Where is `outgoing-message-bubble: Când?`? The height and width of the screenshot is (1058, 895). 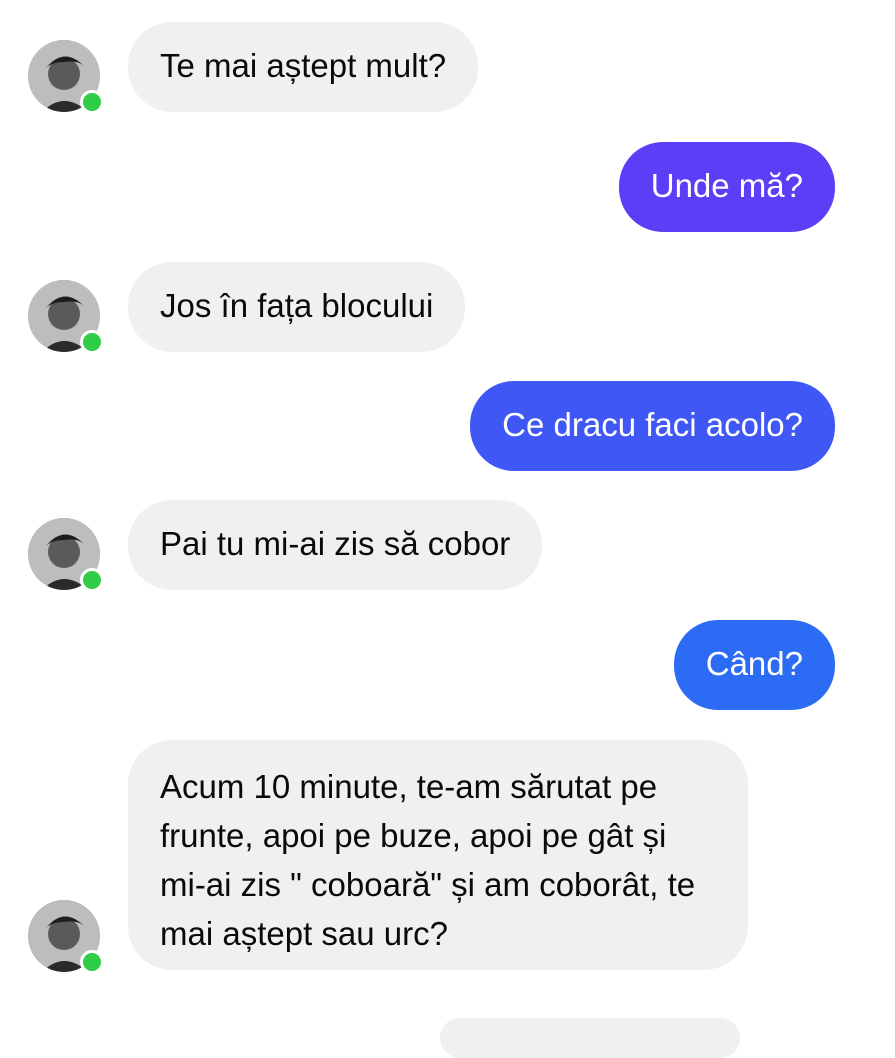
outgoing-message-bubble: Când? is located at coordinates (754, 665).